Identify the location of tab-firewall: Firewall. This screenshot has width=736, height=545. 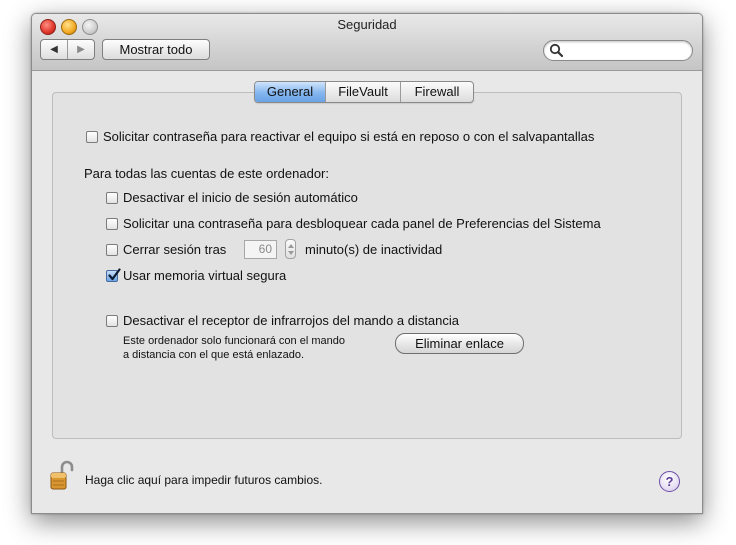
(436, 92).